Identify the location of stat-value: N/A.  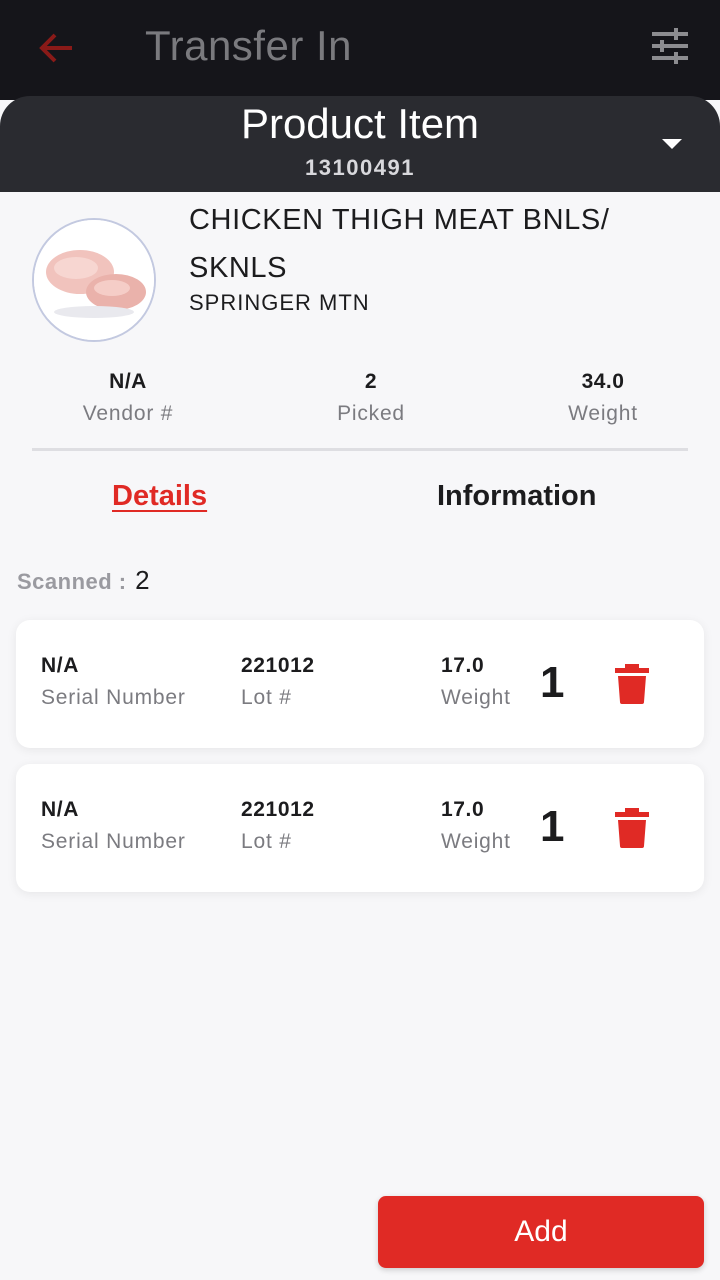
(128, 381).